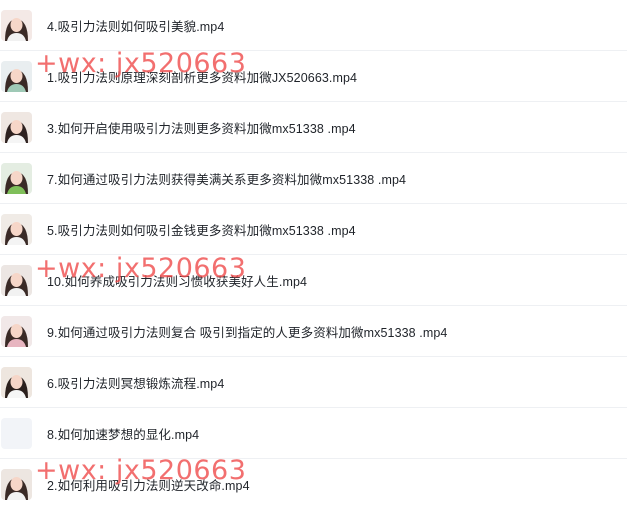 This screenshot has width=627, height=510. I want to click on file-row: 5.吸引力法则如何吸引金钱更多资料加微mx51338 .mp4, so click(313, 229).